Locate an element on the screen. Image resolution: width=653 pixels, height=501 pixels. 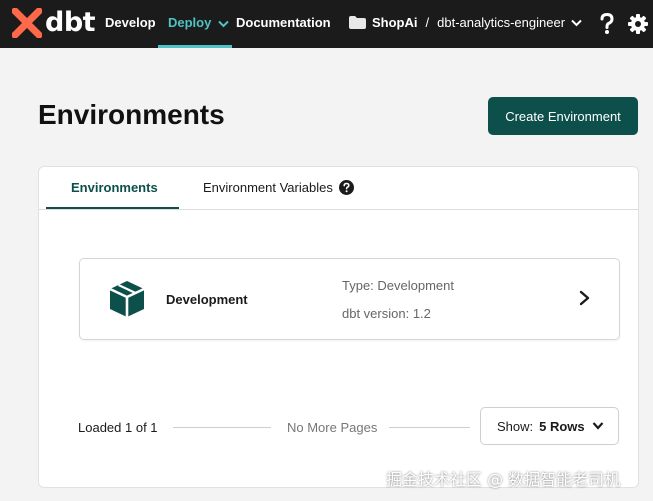
tab-active-indicator is located at coordinates (112, 208).